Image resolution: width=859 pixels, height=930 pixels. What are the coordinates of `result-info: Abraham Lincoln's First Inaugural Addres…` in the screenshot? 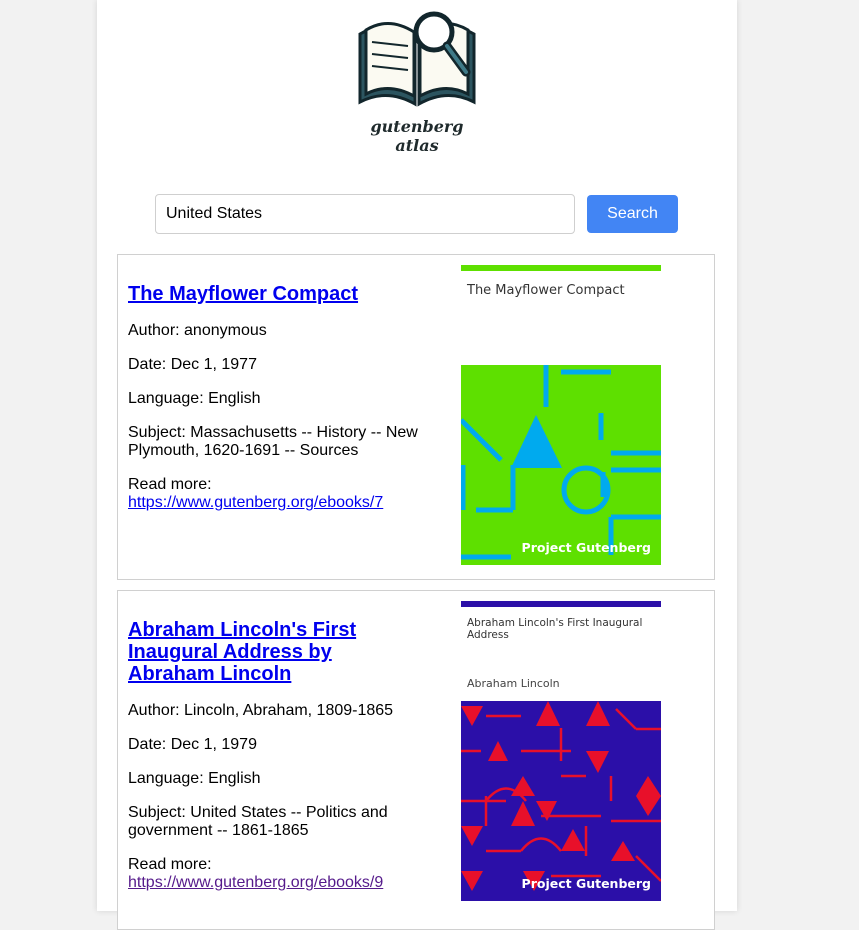 It's located at (273, 763).